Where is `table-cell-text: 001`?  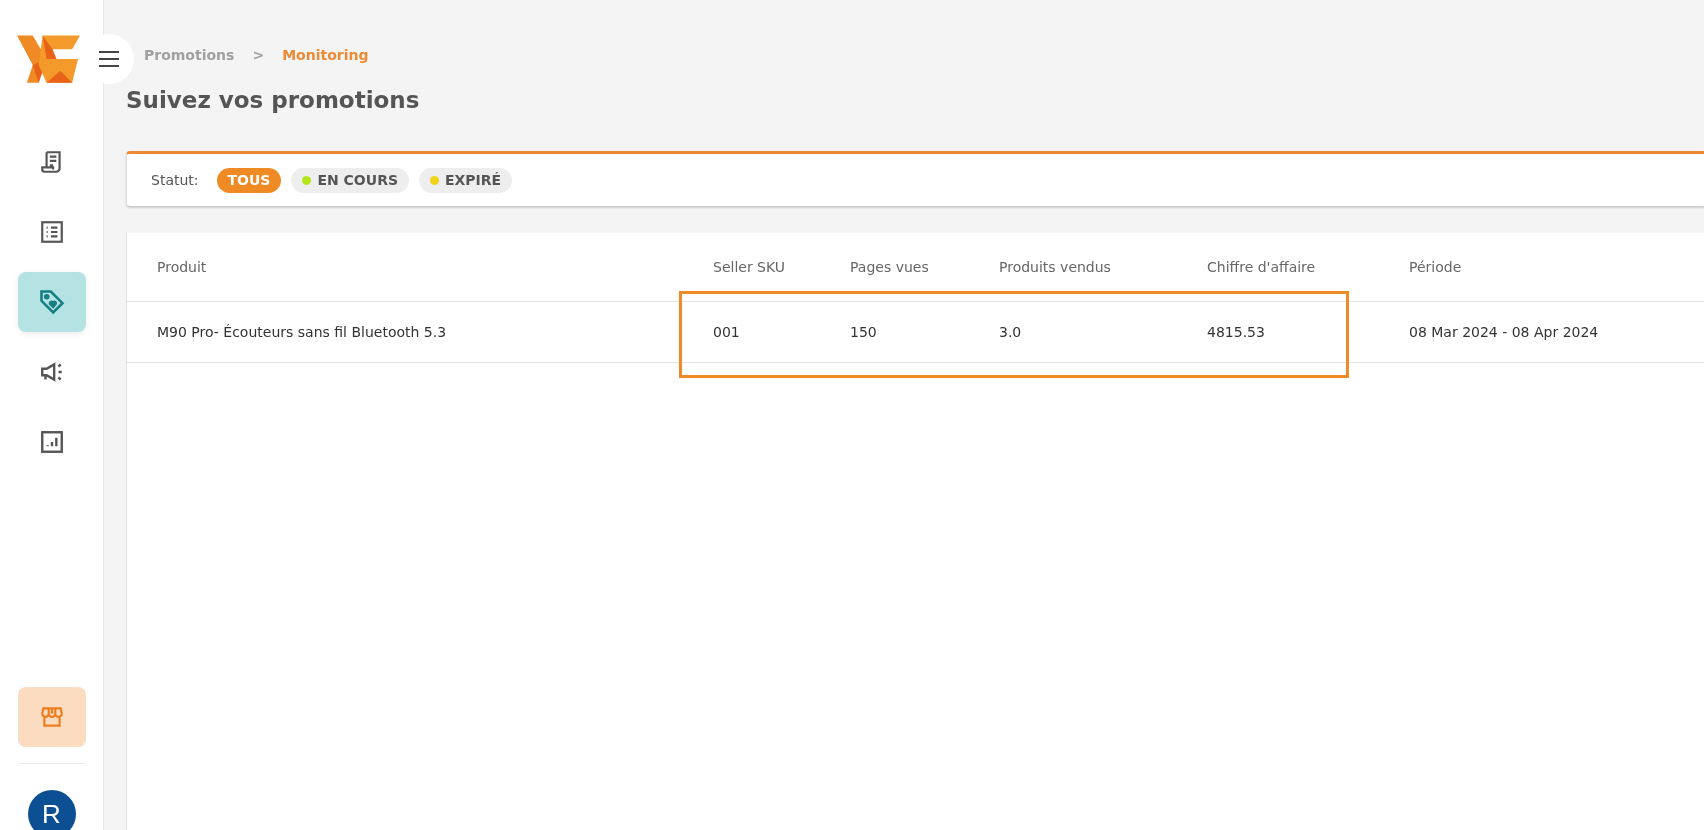 table-cell-text: 001 is located at coordinates (727, 332).